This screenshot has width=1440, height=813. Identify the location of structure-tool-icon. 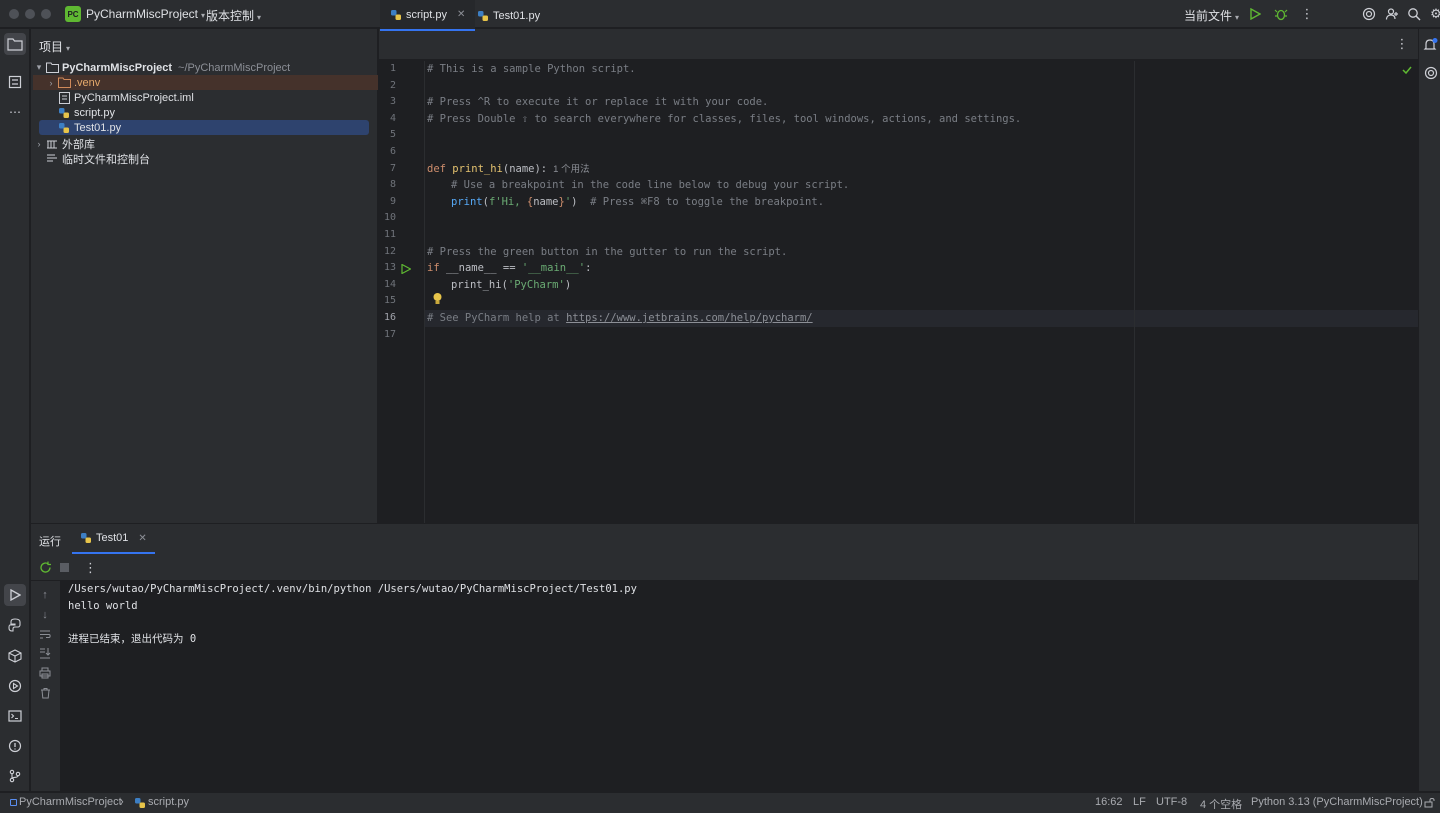
(15, 82).